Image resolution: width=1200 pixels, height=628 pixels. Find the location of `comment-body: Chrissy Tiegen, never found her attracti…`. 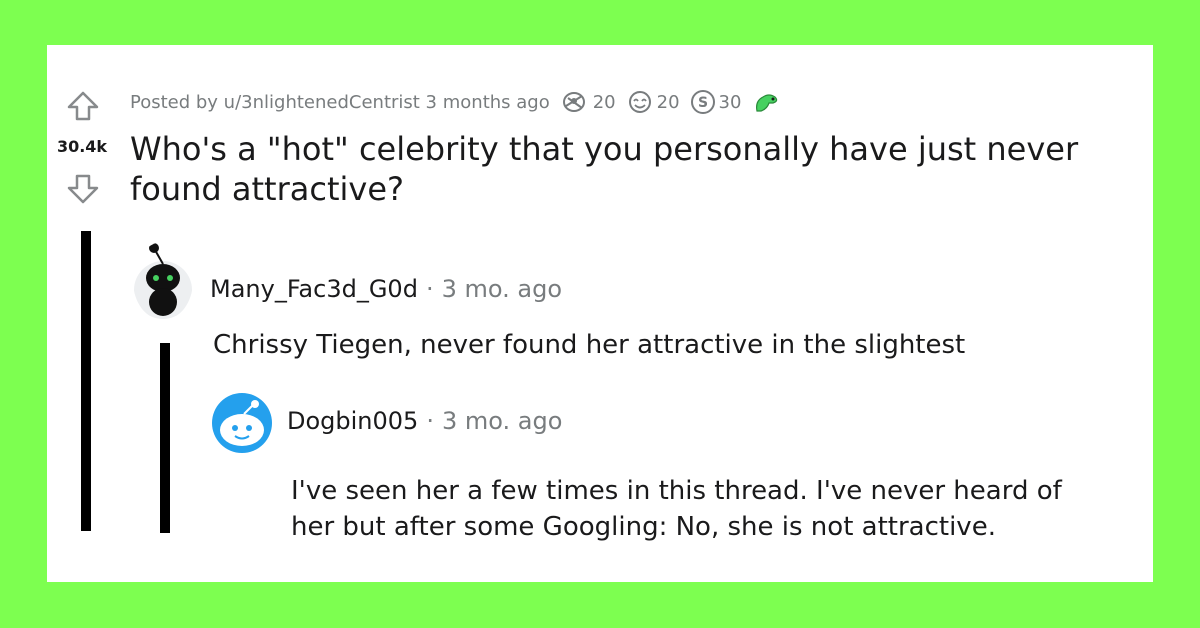

comment-body: Chrissy Tiegen, never found her attracti… is located at coordinates (589, 345).